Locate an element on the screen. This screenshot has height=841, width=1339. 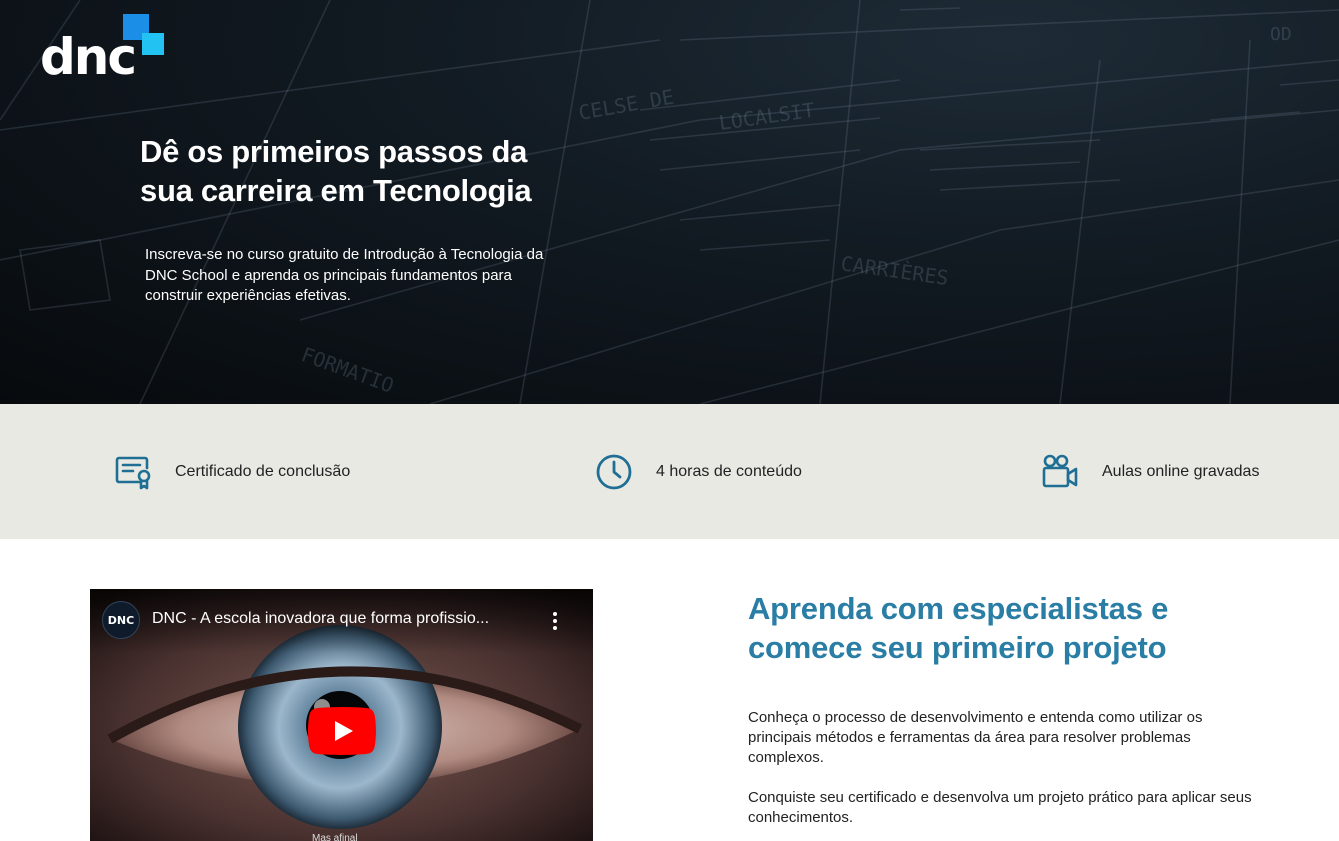
svg-text: CELSE DE is located at coordinates (626, 105).